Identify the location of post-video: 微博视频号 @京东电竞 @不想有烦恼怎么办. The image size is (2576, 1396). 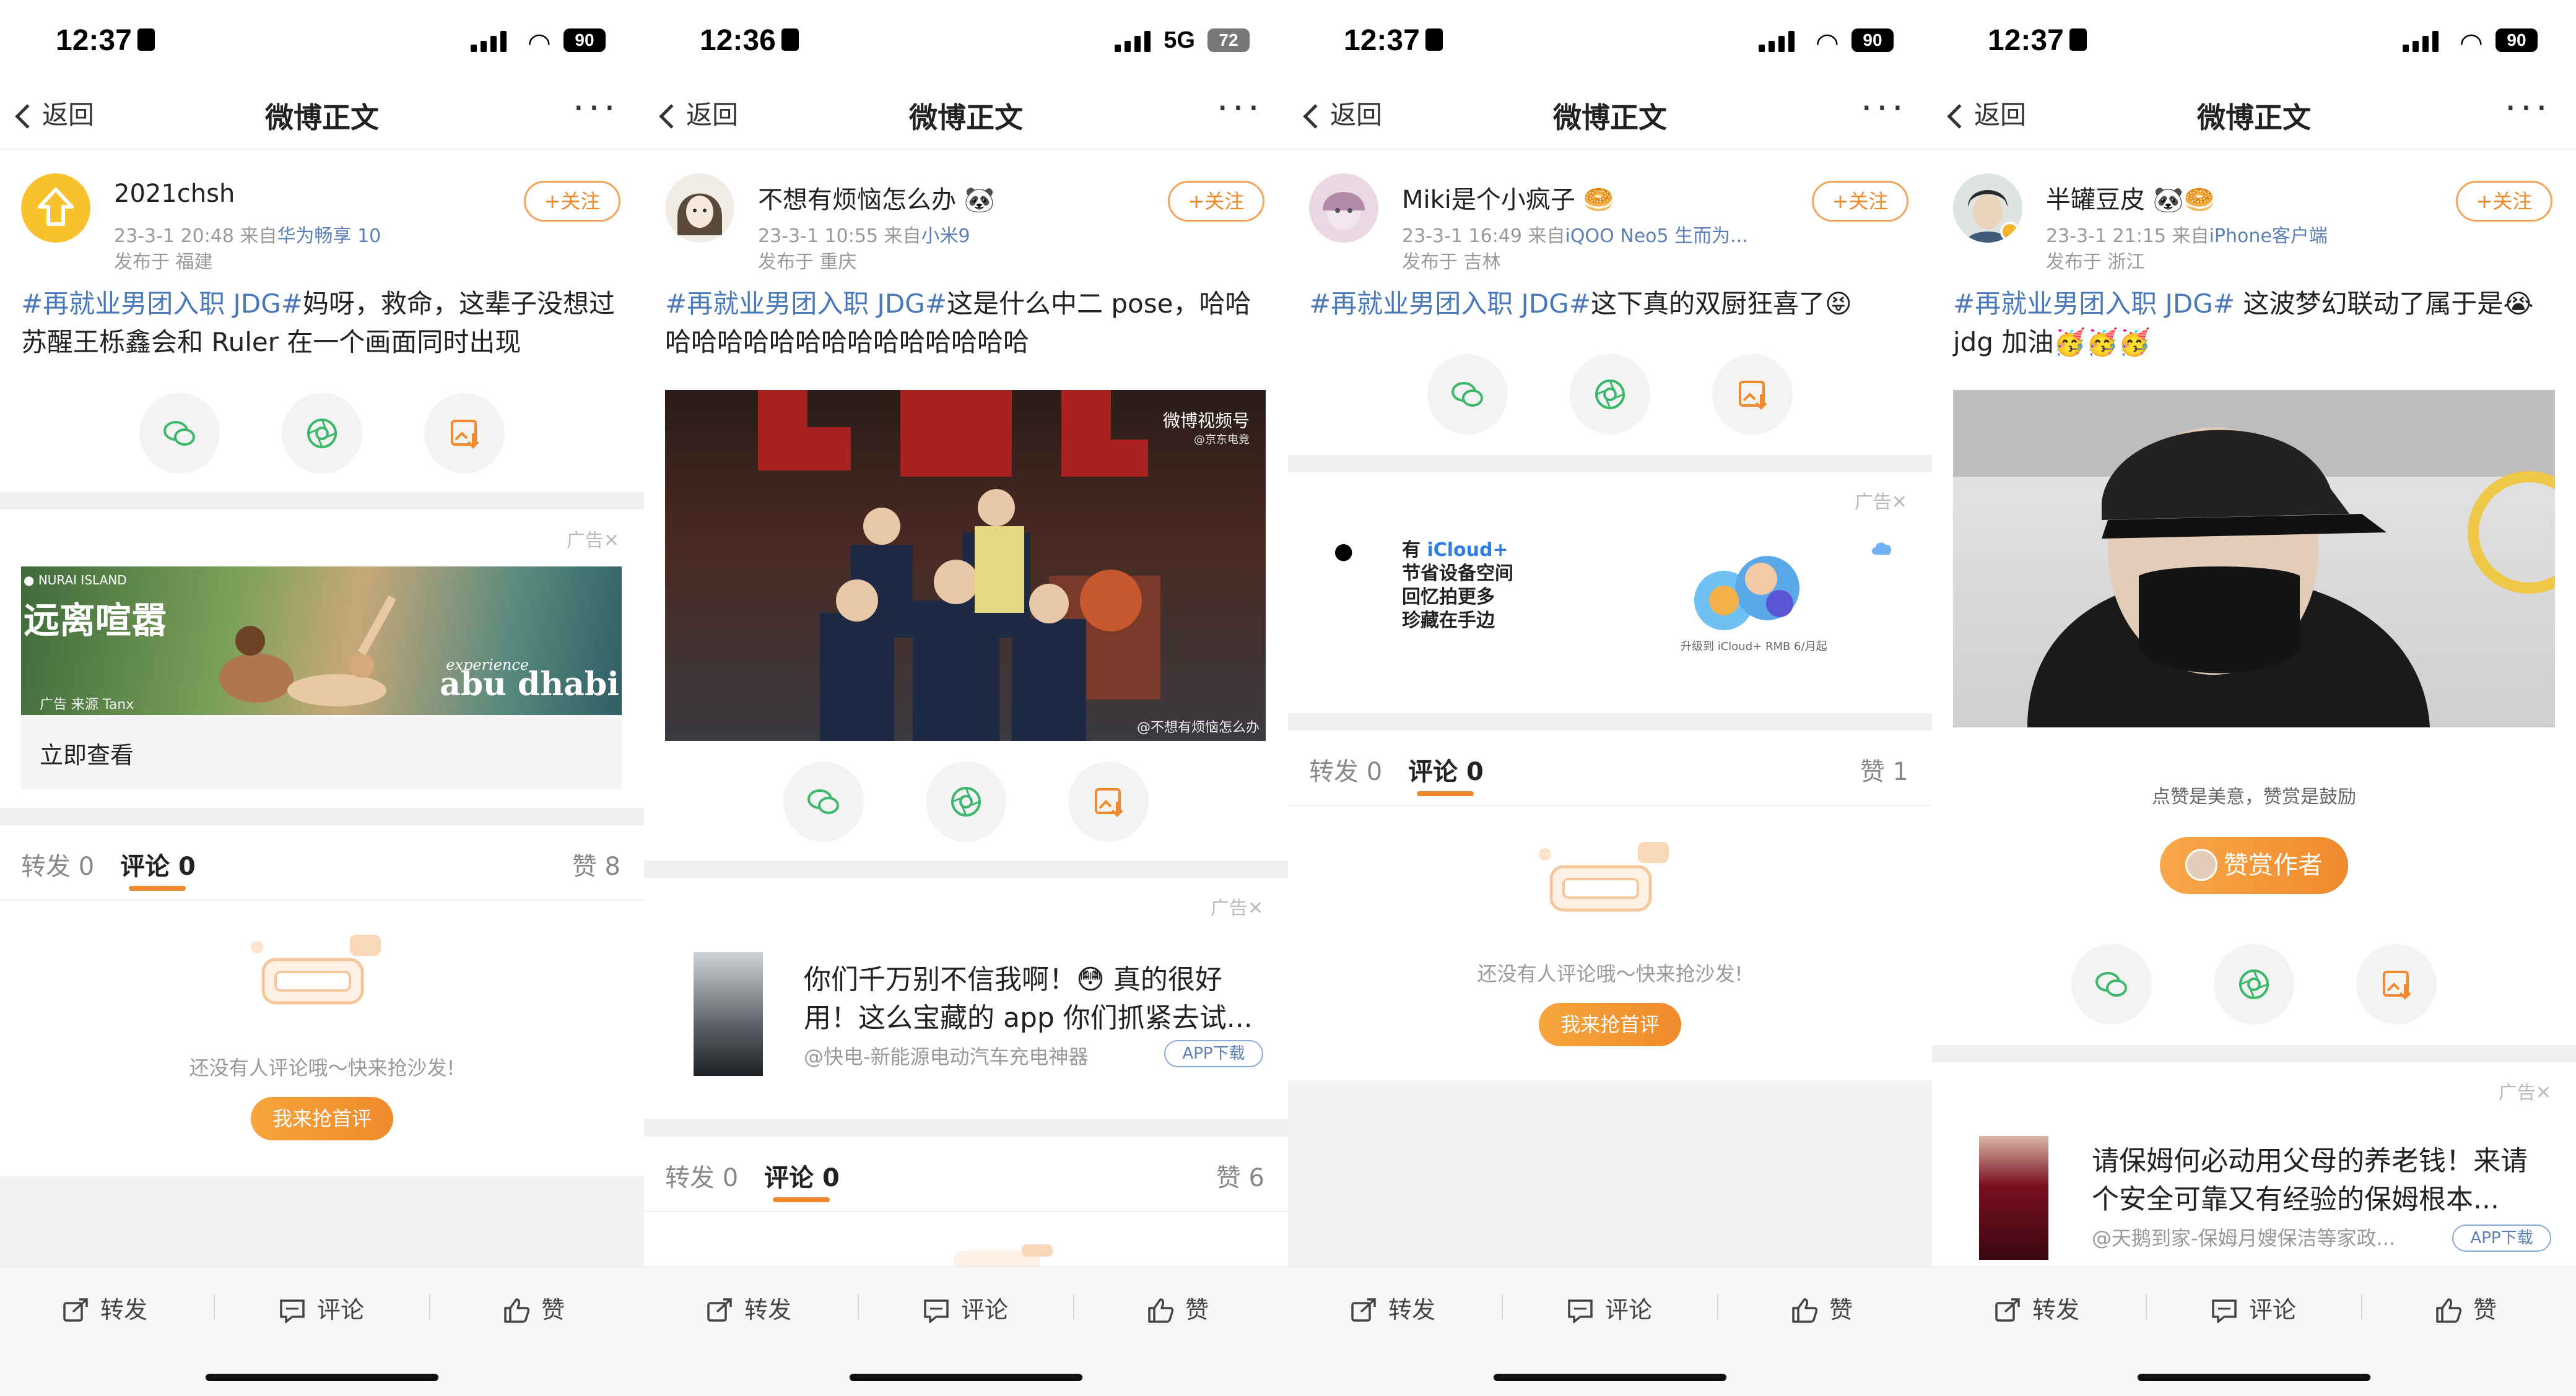
(965, 565).